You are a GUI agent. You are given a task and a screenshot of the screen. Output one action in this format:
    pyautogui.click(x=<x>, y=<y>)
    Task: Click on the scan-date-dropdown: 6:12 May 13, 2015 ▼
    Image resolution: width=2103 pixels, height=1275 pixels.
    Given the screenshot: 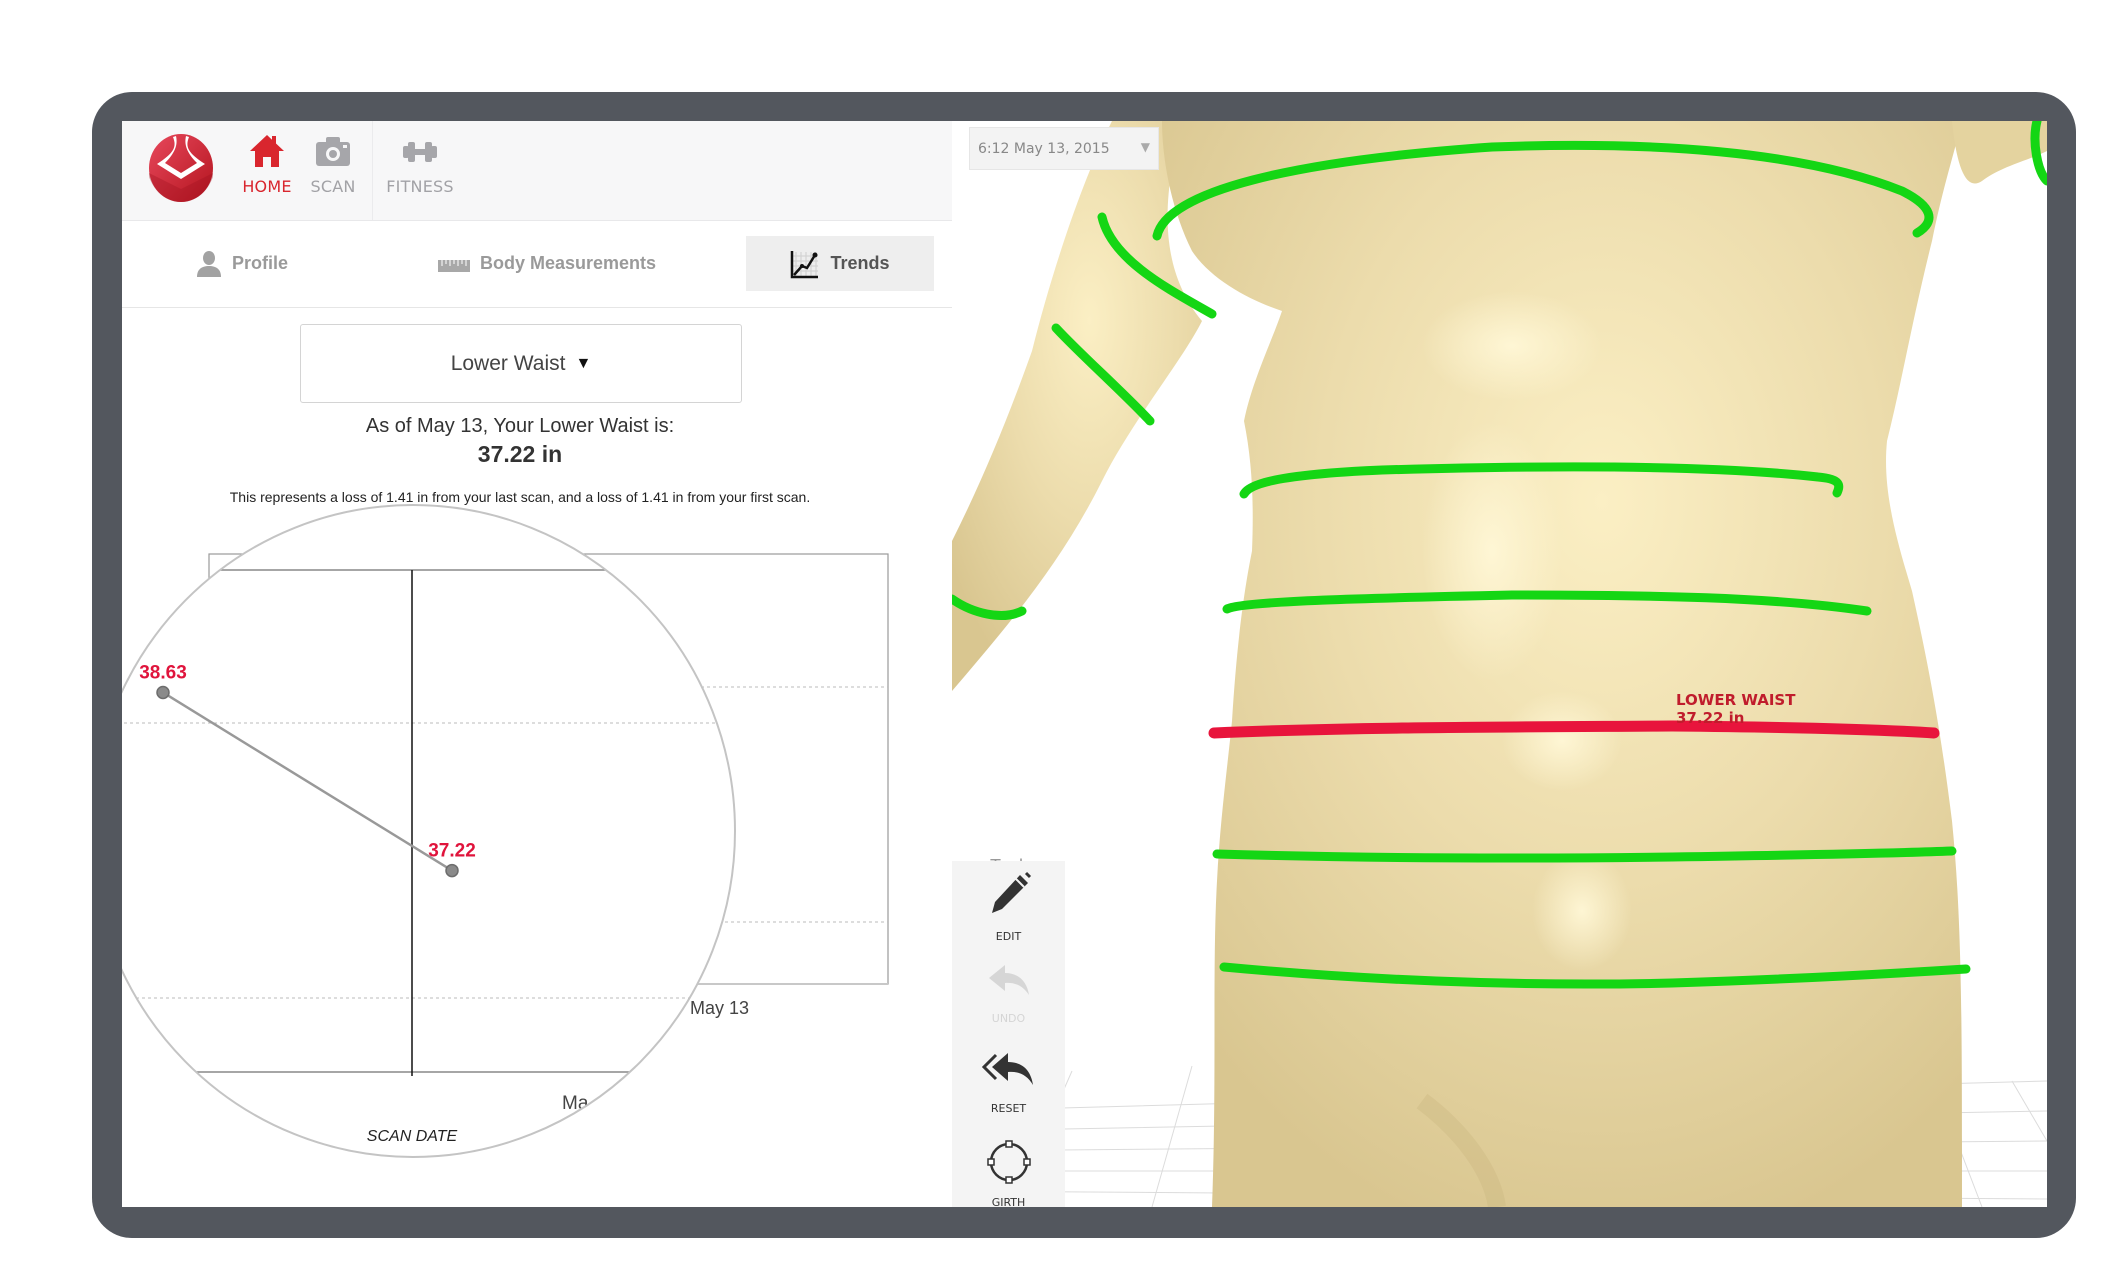 What is the action you would take?
    pyautogui.click(x=1064, y=148)
    